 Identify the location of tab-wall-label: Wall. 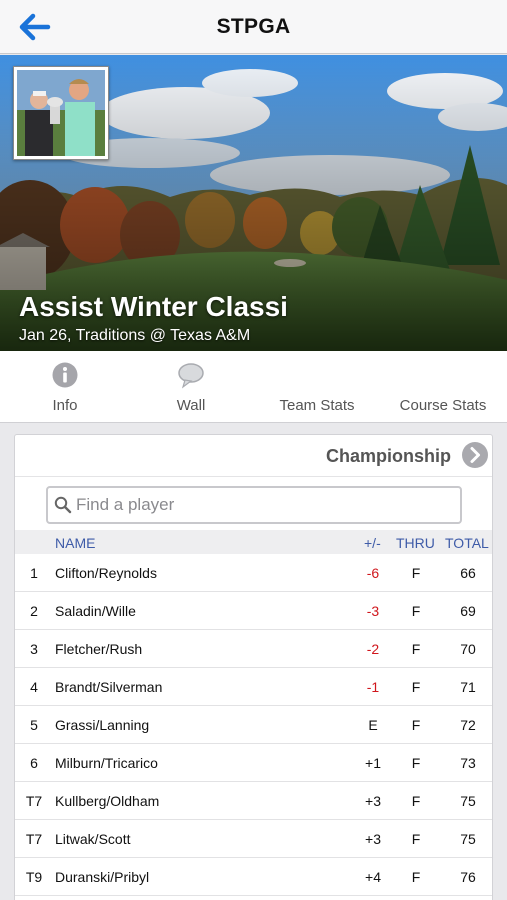
(191, 405).